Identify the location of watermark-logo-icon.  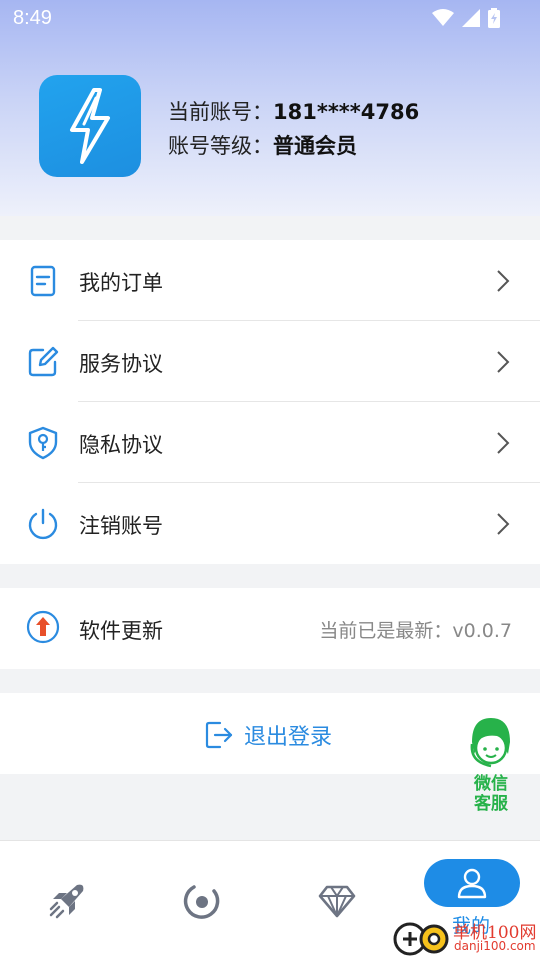
(421, 939).